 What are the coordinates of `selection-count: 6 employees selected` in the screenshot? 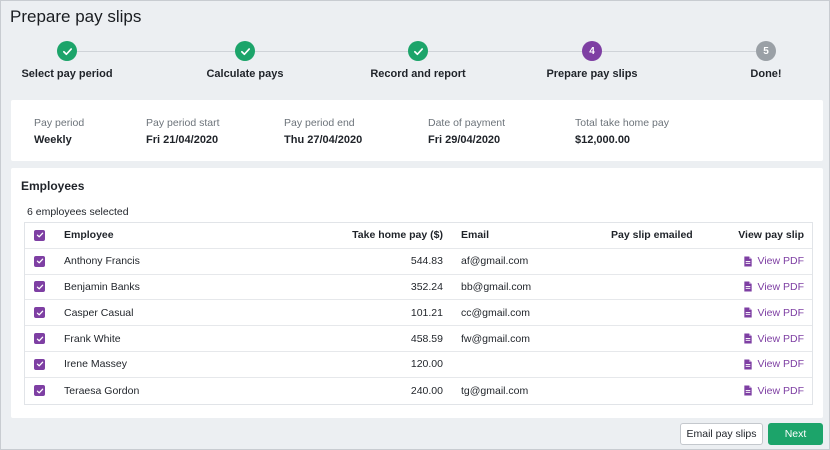 It's located at (78, 212).